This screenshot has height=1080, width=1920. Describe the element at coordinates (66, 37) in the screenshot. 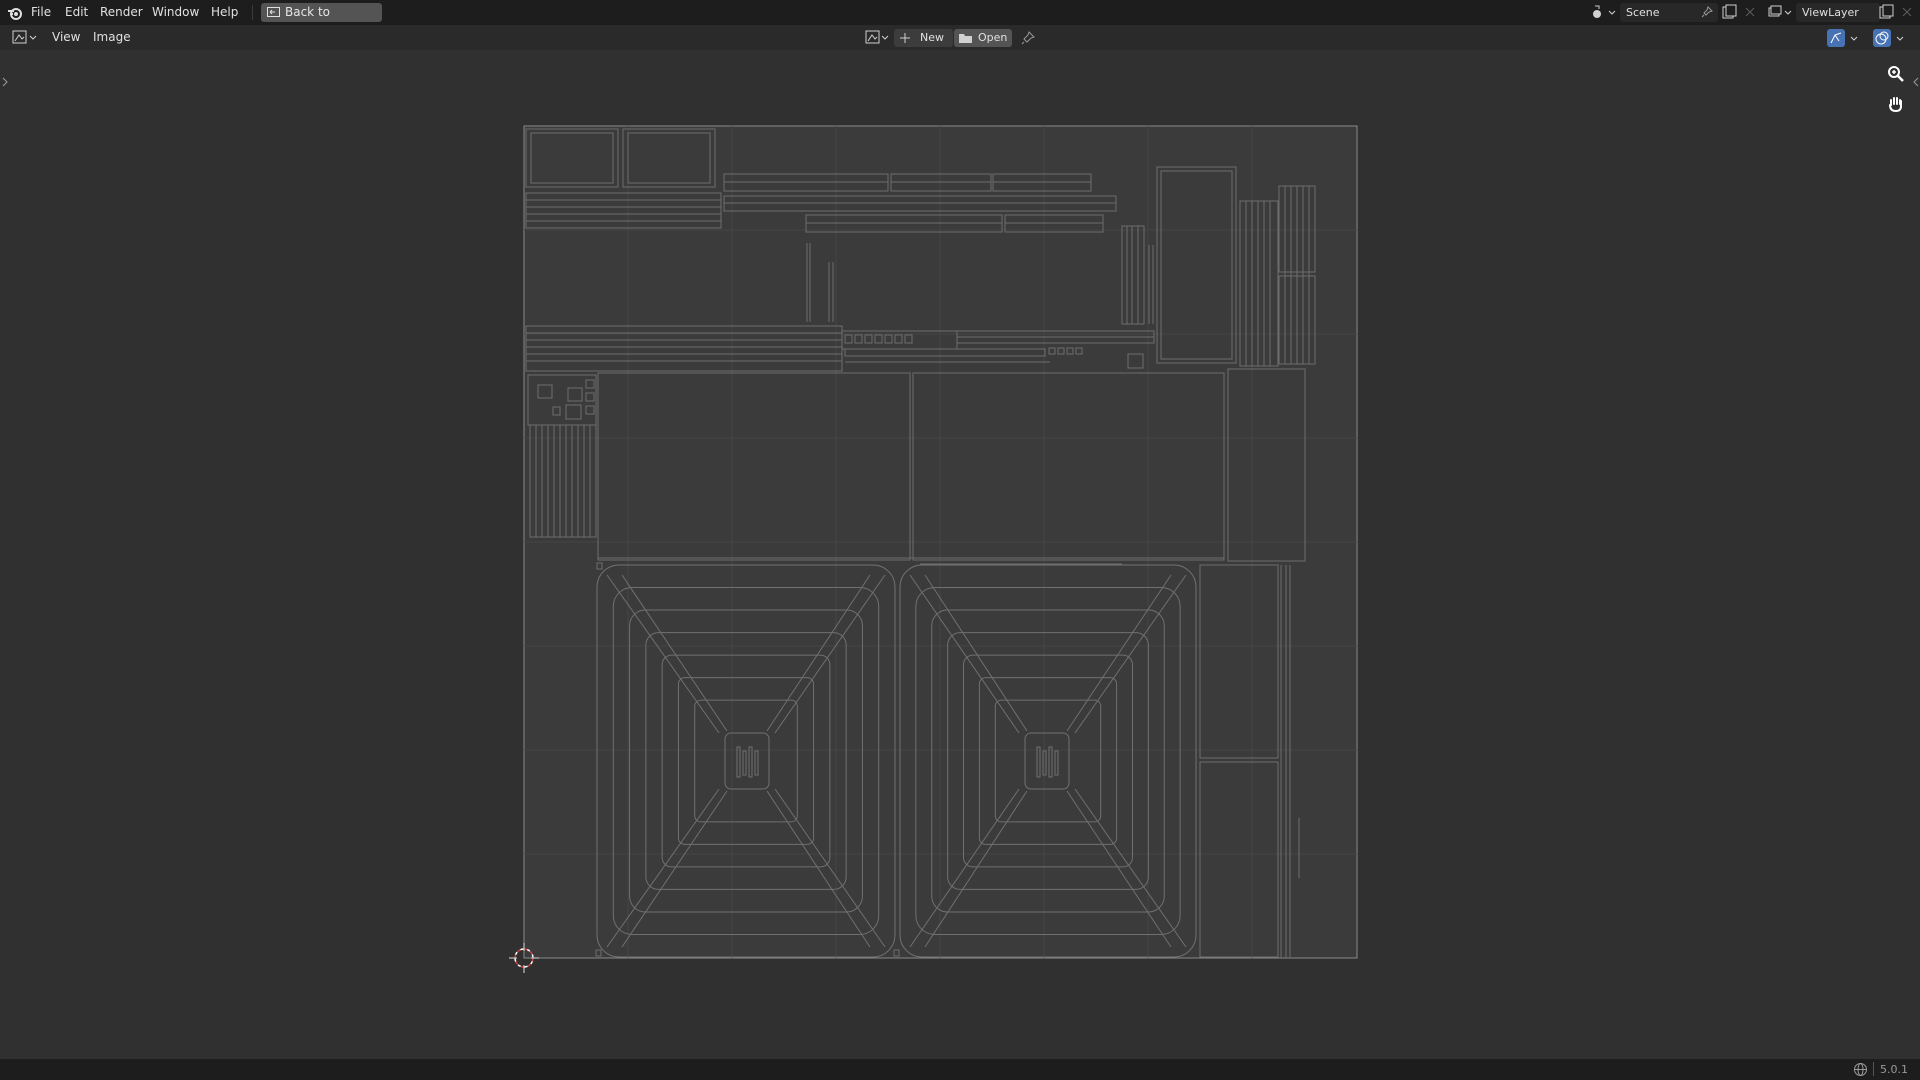

I see `menu-view: View` at that location.